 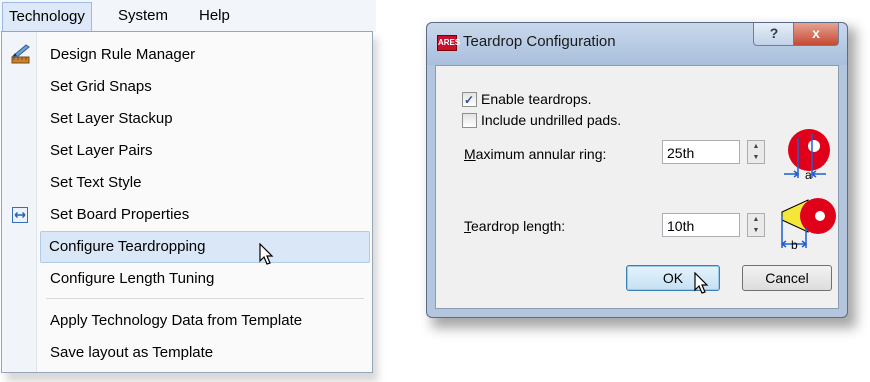 I want to click on menu-item-set-layer-stackup: Set Layer Stackup, so click(x=203, y=119).